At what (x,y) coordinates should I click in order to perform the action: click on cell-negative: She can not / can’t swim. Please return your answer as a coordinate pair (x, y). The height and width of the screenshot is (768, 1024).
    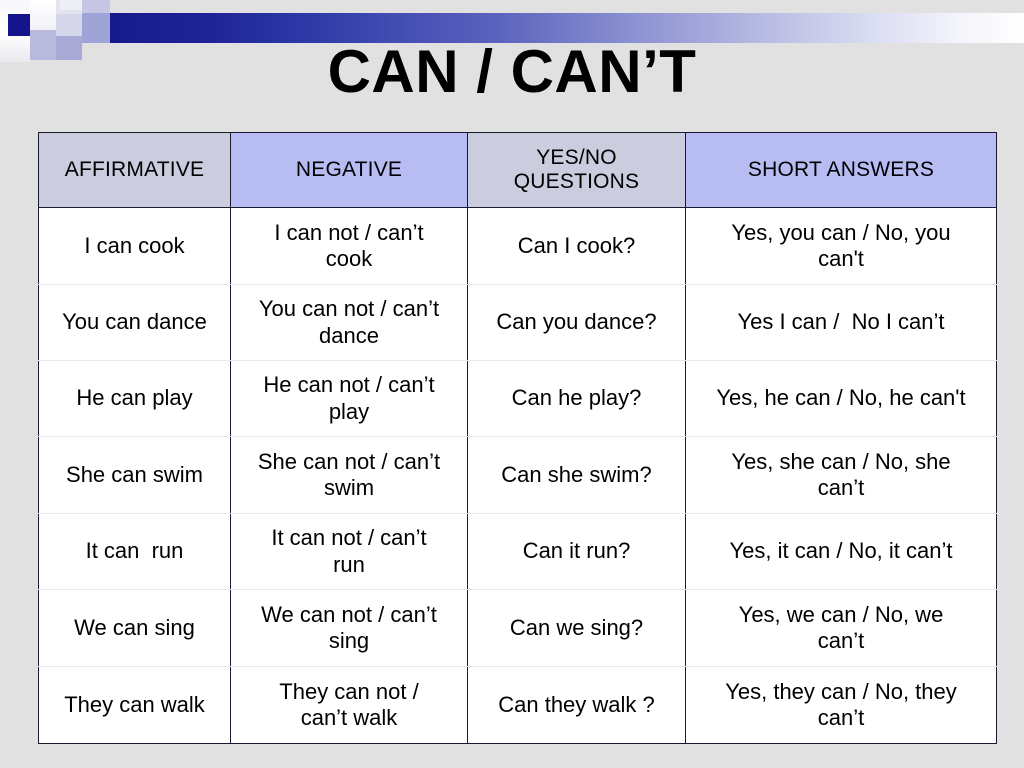
    Looking at the image, I should click on (349, 475).